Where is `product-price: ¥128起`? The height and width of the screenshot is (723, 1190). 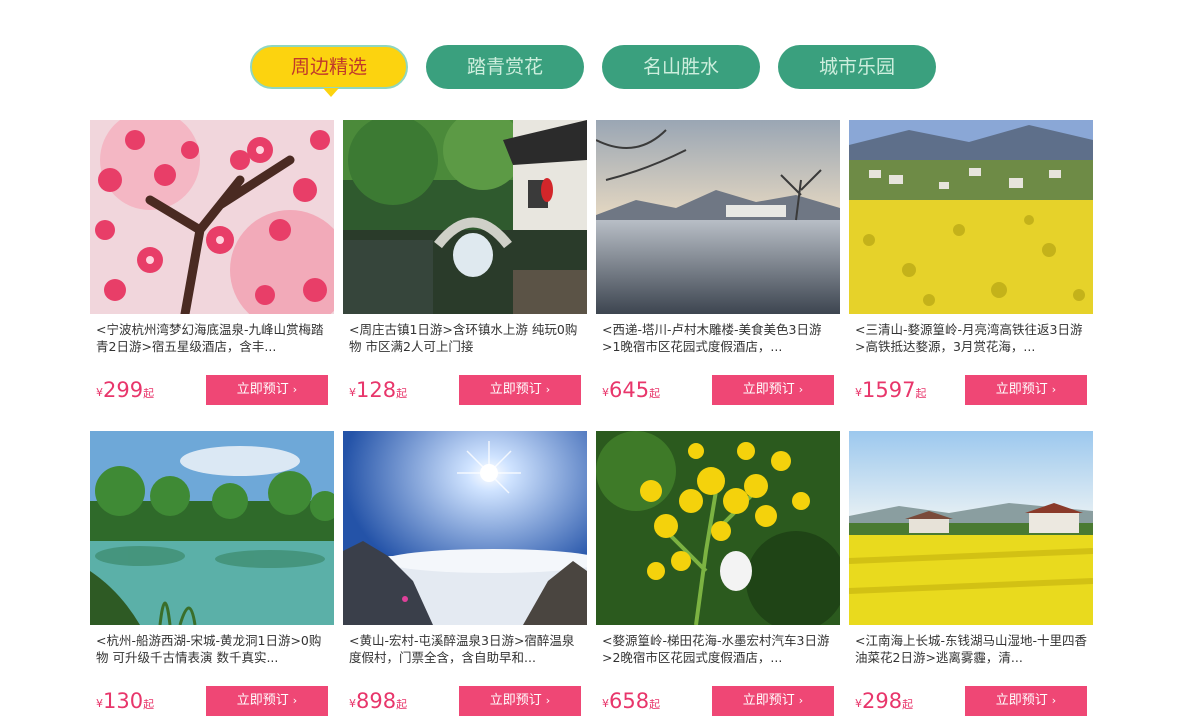
product-price: ¥128起 is located at coordinates (378, 390).